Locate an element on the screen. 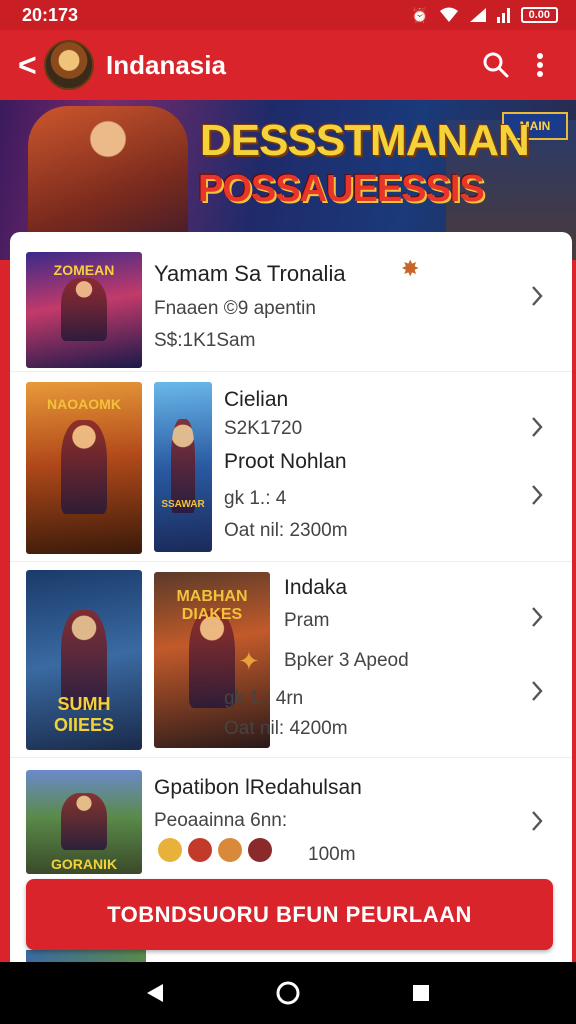  search-button is located at coordinates (496, 65).